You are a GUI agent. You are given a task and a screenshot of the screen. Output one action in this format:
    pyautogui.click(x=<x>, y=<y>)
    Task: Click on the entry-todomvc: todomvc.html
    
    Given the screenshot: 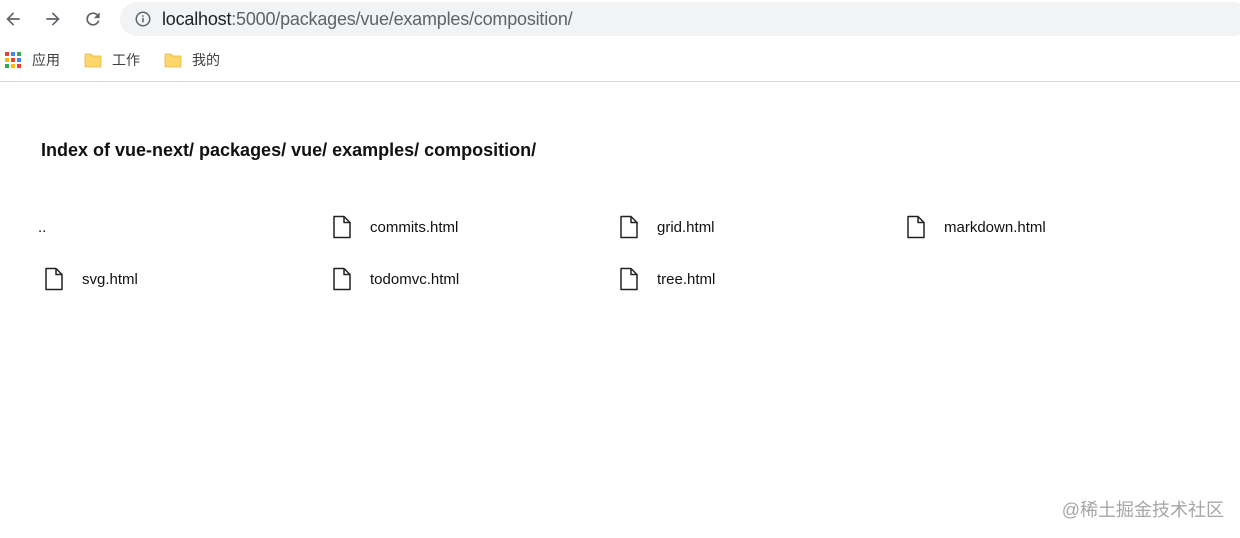 What is the action you would take?
    pyautogui.click(x=394, y=279)
    